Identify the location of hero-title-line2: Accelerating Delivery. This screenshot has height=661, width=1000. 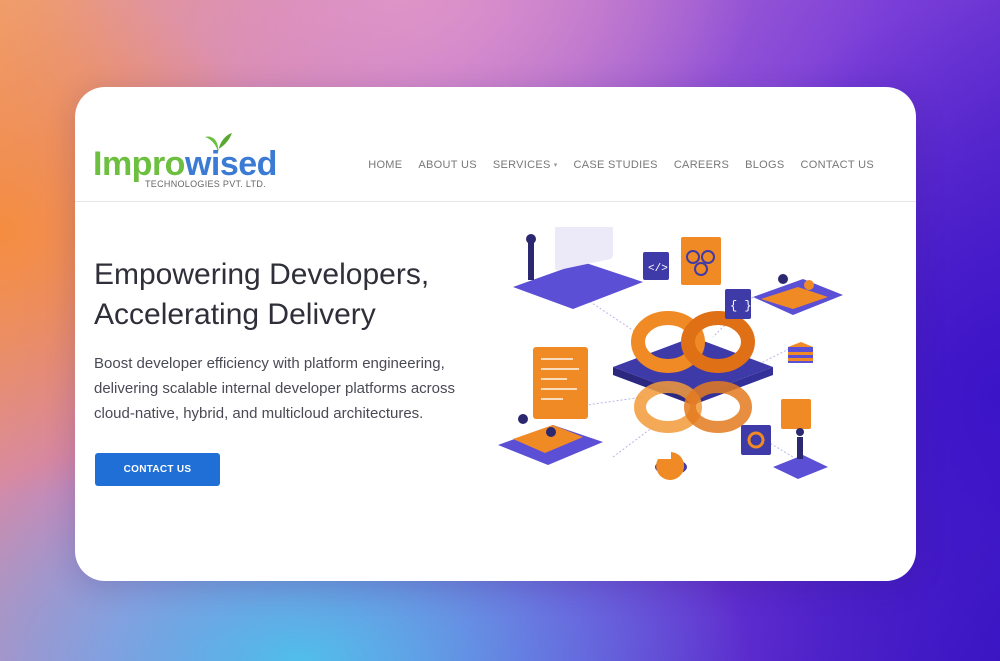
(235, 314).